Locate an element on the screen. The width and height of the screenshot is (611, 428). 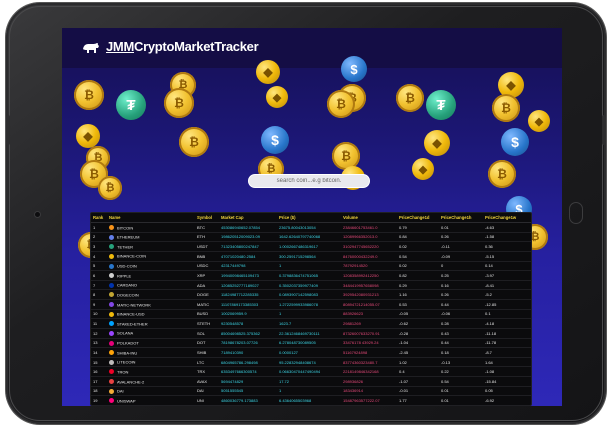
volume-cell: 51167924898 is located at coordinates (369, 352).